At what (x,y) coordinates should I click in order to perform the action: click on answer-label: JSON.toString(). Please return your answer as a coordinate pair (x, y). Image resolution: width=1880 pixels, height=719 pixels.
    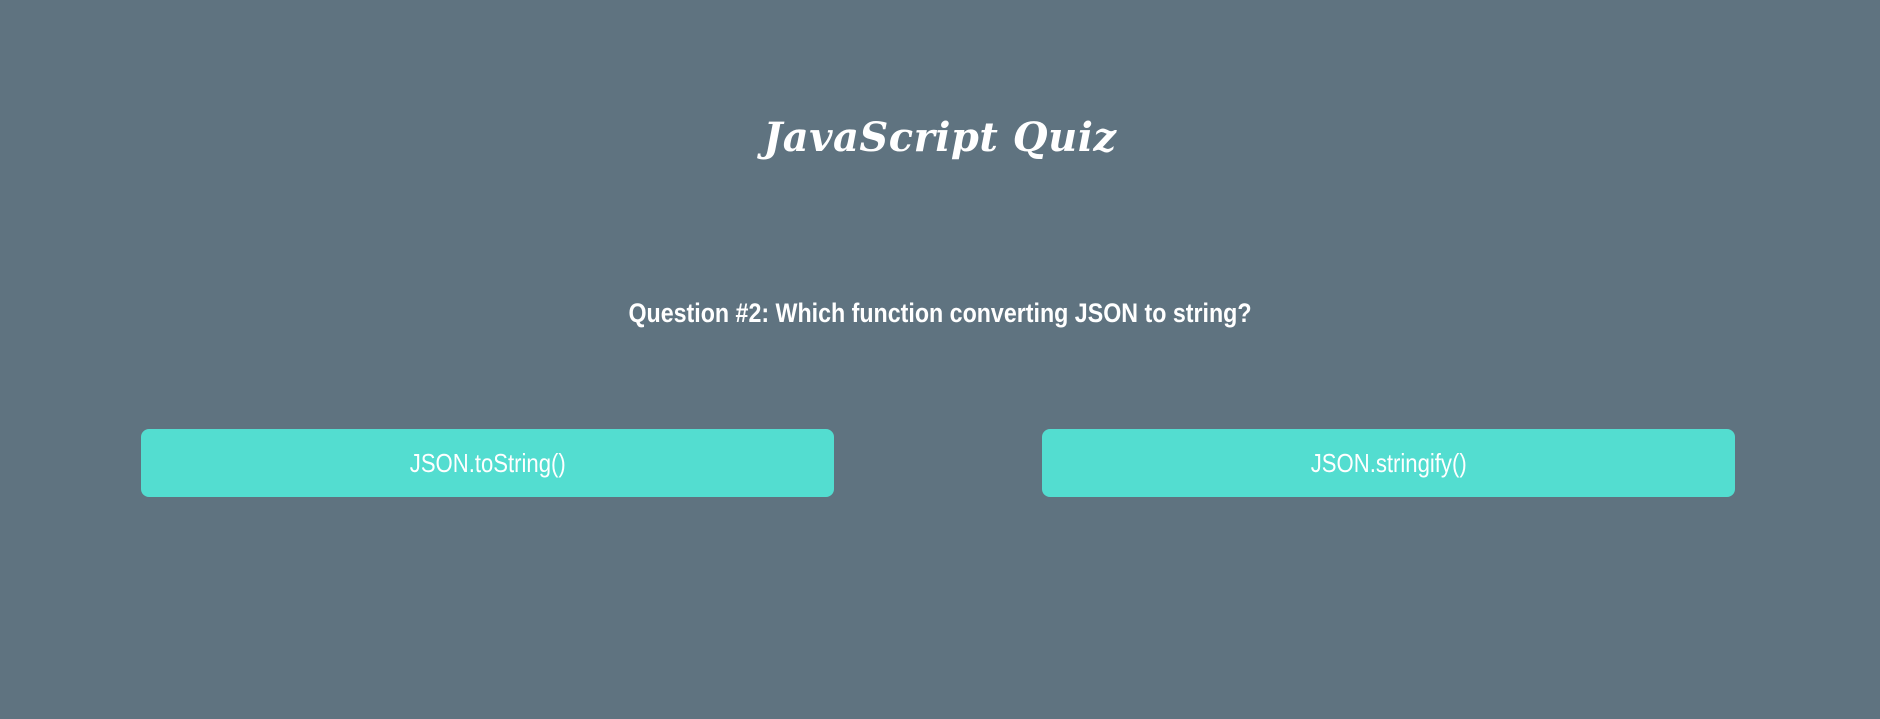
    Looking at the image, I should click on (487, 462).